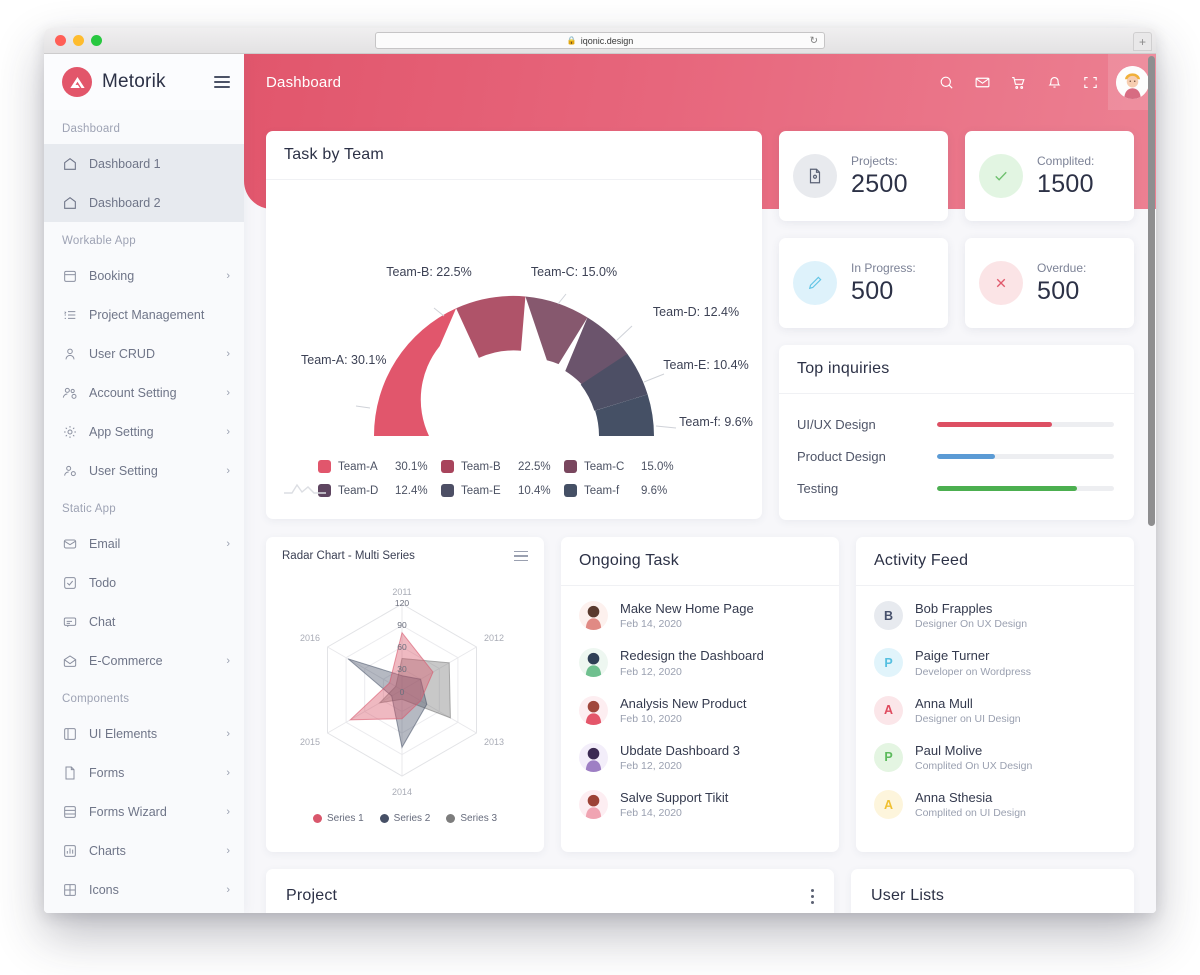 The width and height of the screenshot is (1200, 975). I want to click on sidebar-item-email: Email ›, so click(144, 543).